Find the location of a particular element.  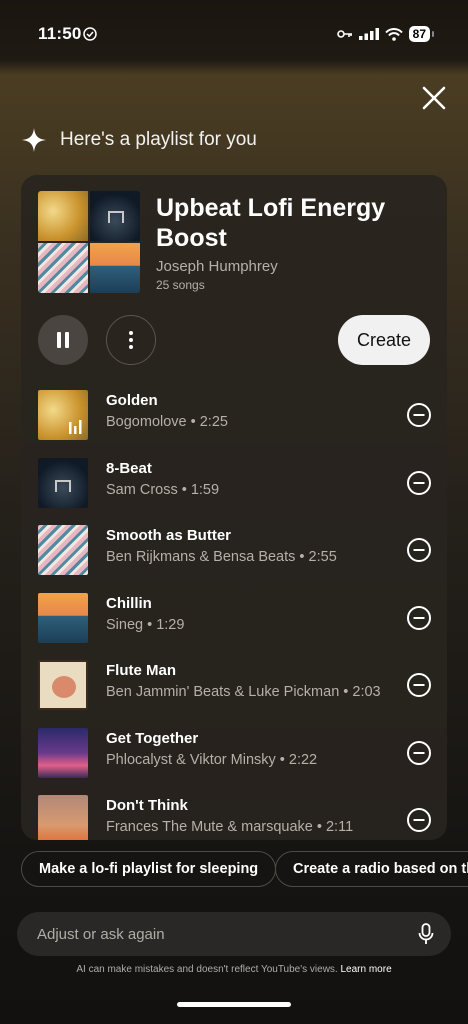

song-subtitle: Bogomolove • 2:25 is located at coordinates (167, 422).